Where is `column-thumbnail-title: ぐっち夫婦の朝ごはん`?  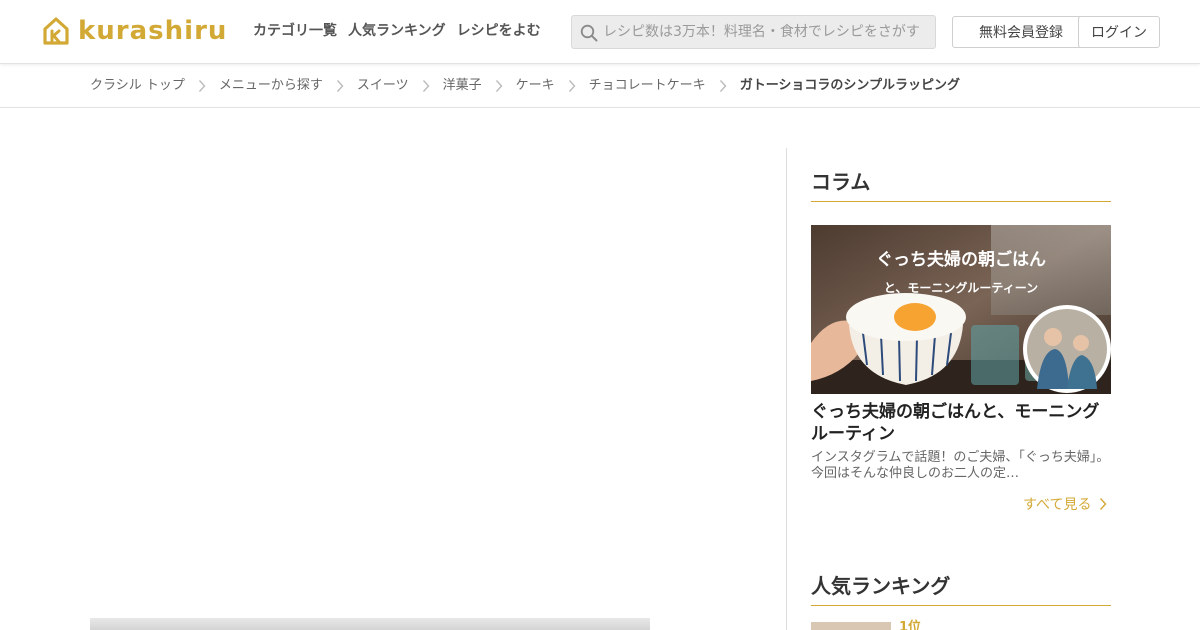 column-thumbnail-title: ぐっち夫婦の朝ごはん is located at coordinates (961, 259).